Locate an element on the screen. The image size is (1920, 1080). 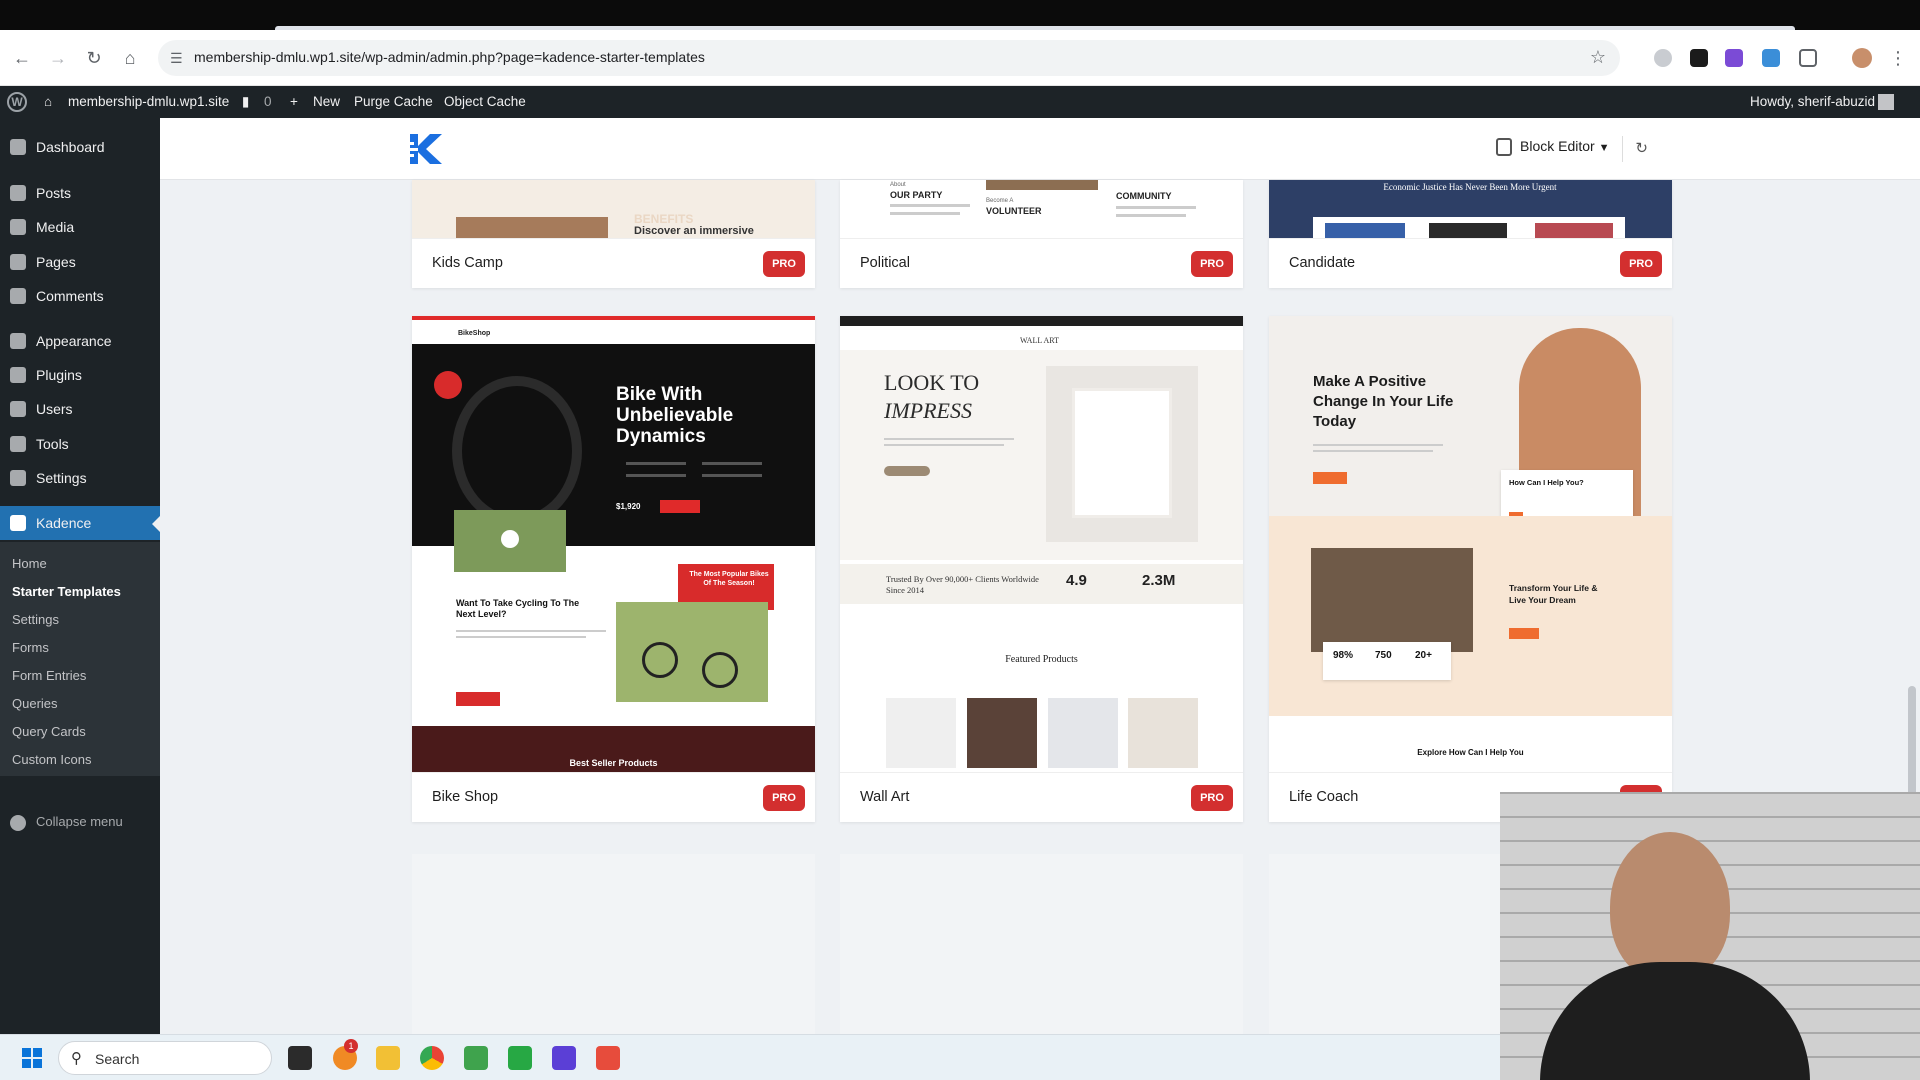
chrome-icon is located at coordinates (432, 1058).